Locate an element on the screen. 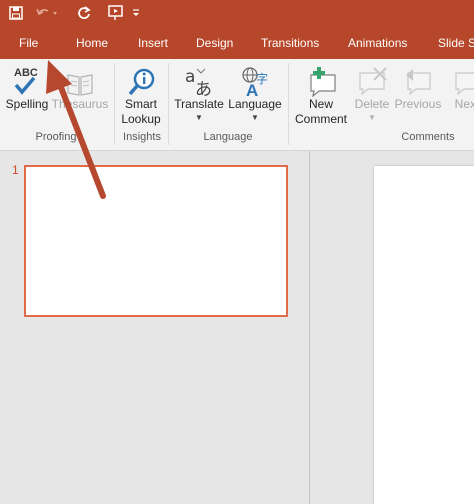  new-comment-button: New Comment is located at coordinates (321, 93).